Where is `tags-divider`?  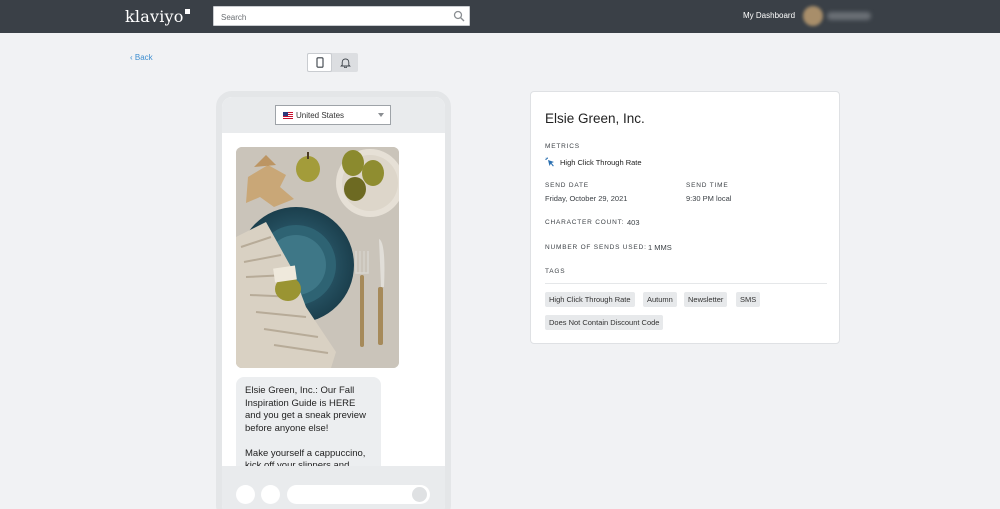
tags-divider is located at coordinates (686, 283).